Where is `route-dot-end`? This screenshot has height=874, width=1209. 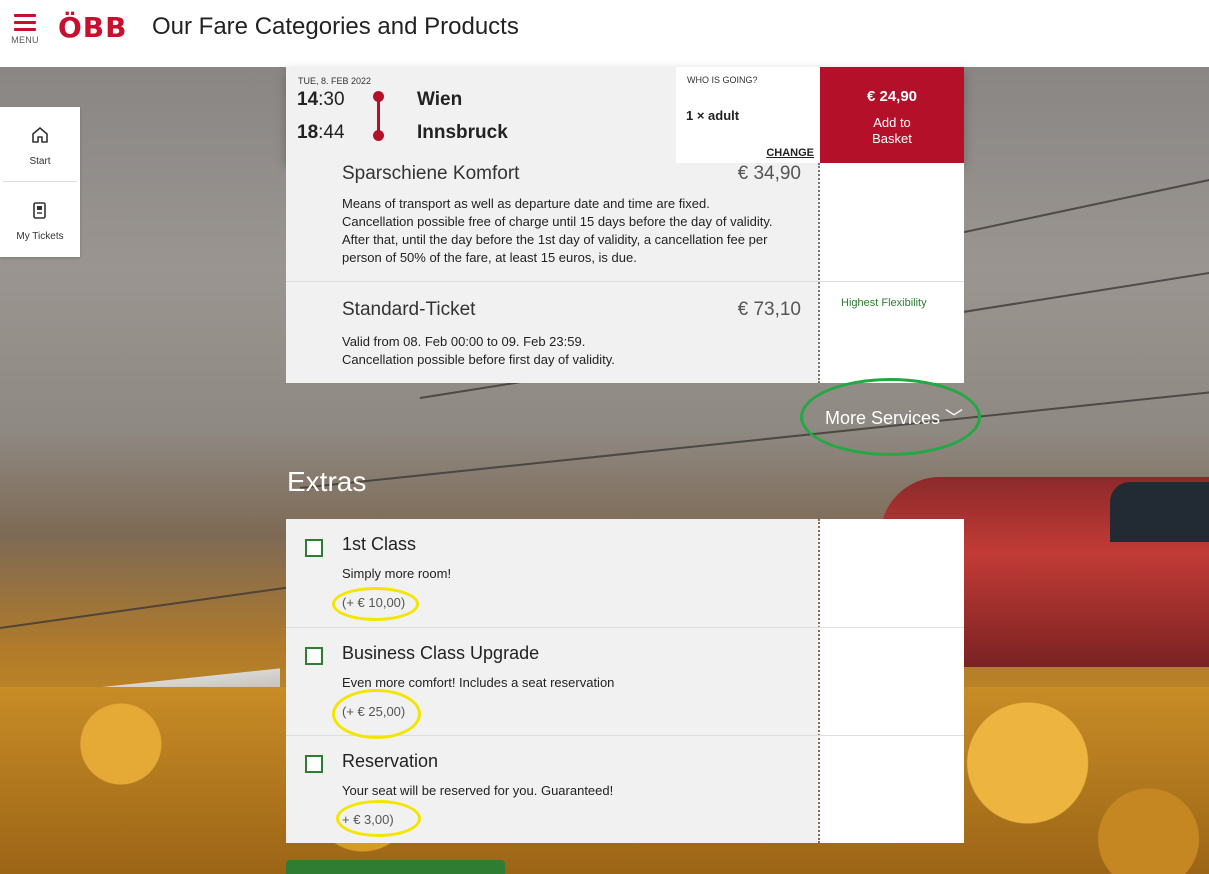 route-dot-end is located at coordinates (378, 135).